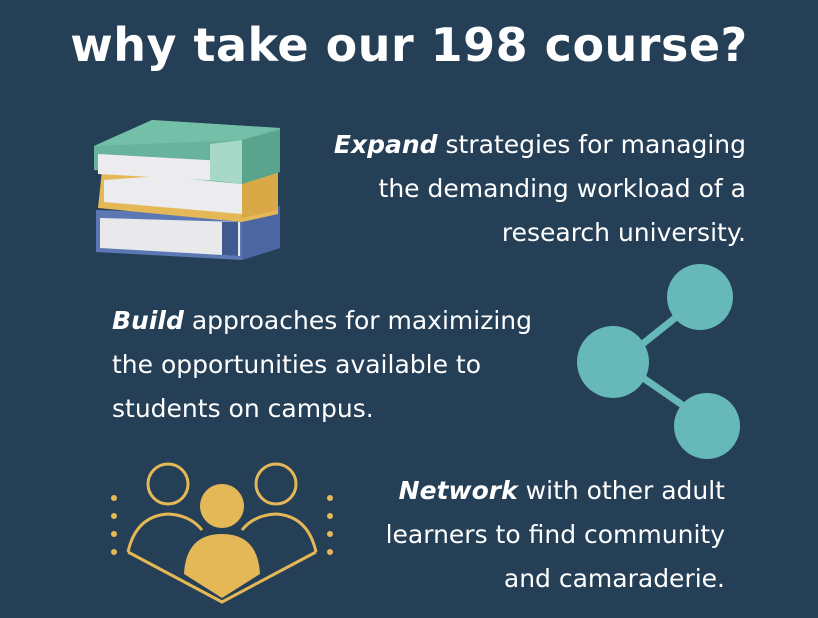 Image resolution: width=818 pixels, height=618 pixels. What do you see at coordinates (595, 144) in the screenshot?
I see `line-1: strategies for managing` at bounding box center [595, 144].